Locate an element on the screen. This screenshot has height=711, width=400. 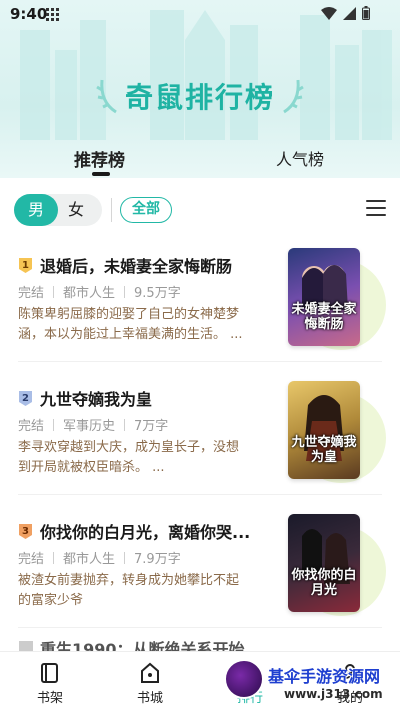
book-genre: 军事历史 is located at coordinates (89, 426).